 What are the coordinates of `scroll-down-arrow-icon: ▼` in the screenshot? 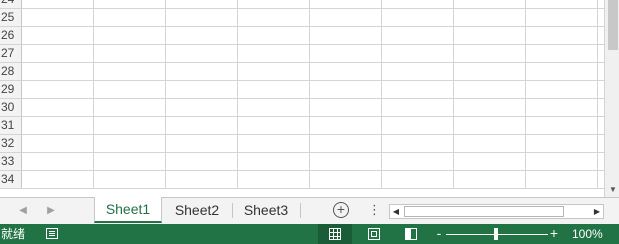 It's located at (613, 190).